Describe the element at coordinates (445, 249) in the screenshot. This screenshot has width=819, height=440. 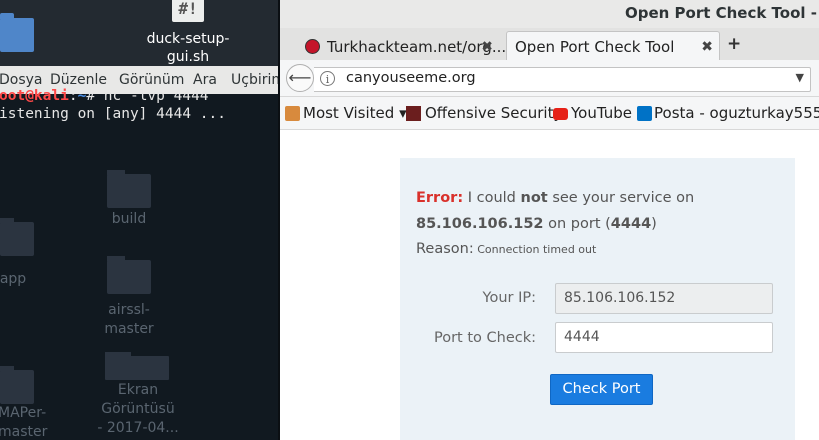
I see `reason-label: Reason:` at that location.